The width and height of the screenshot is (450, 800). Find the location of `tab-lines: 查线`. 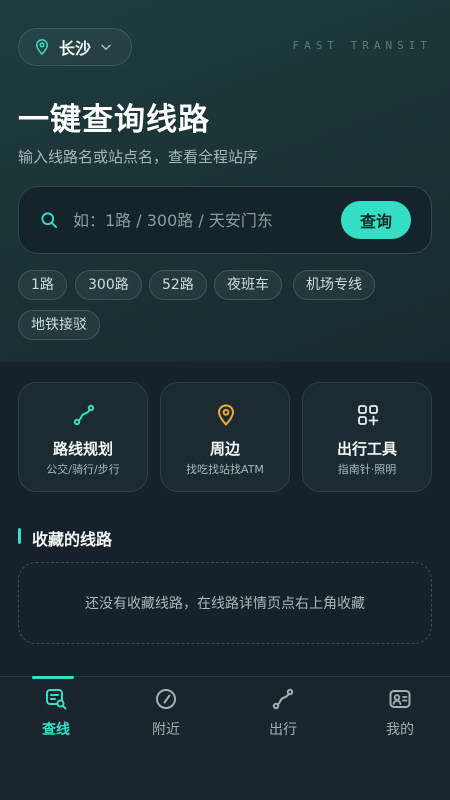

tab-lines: 查线 is located at coordinates (56, 711).